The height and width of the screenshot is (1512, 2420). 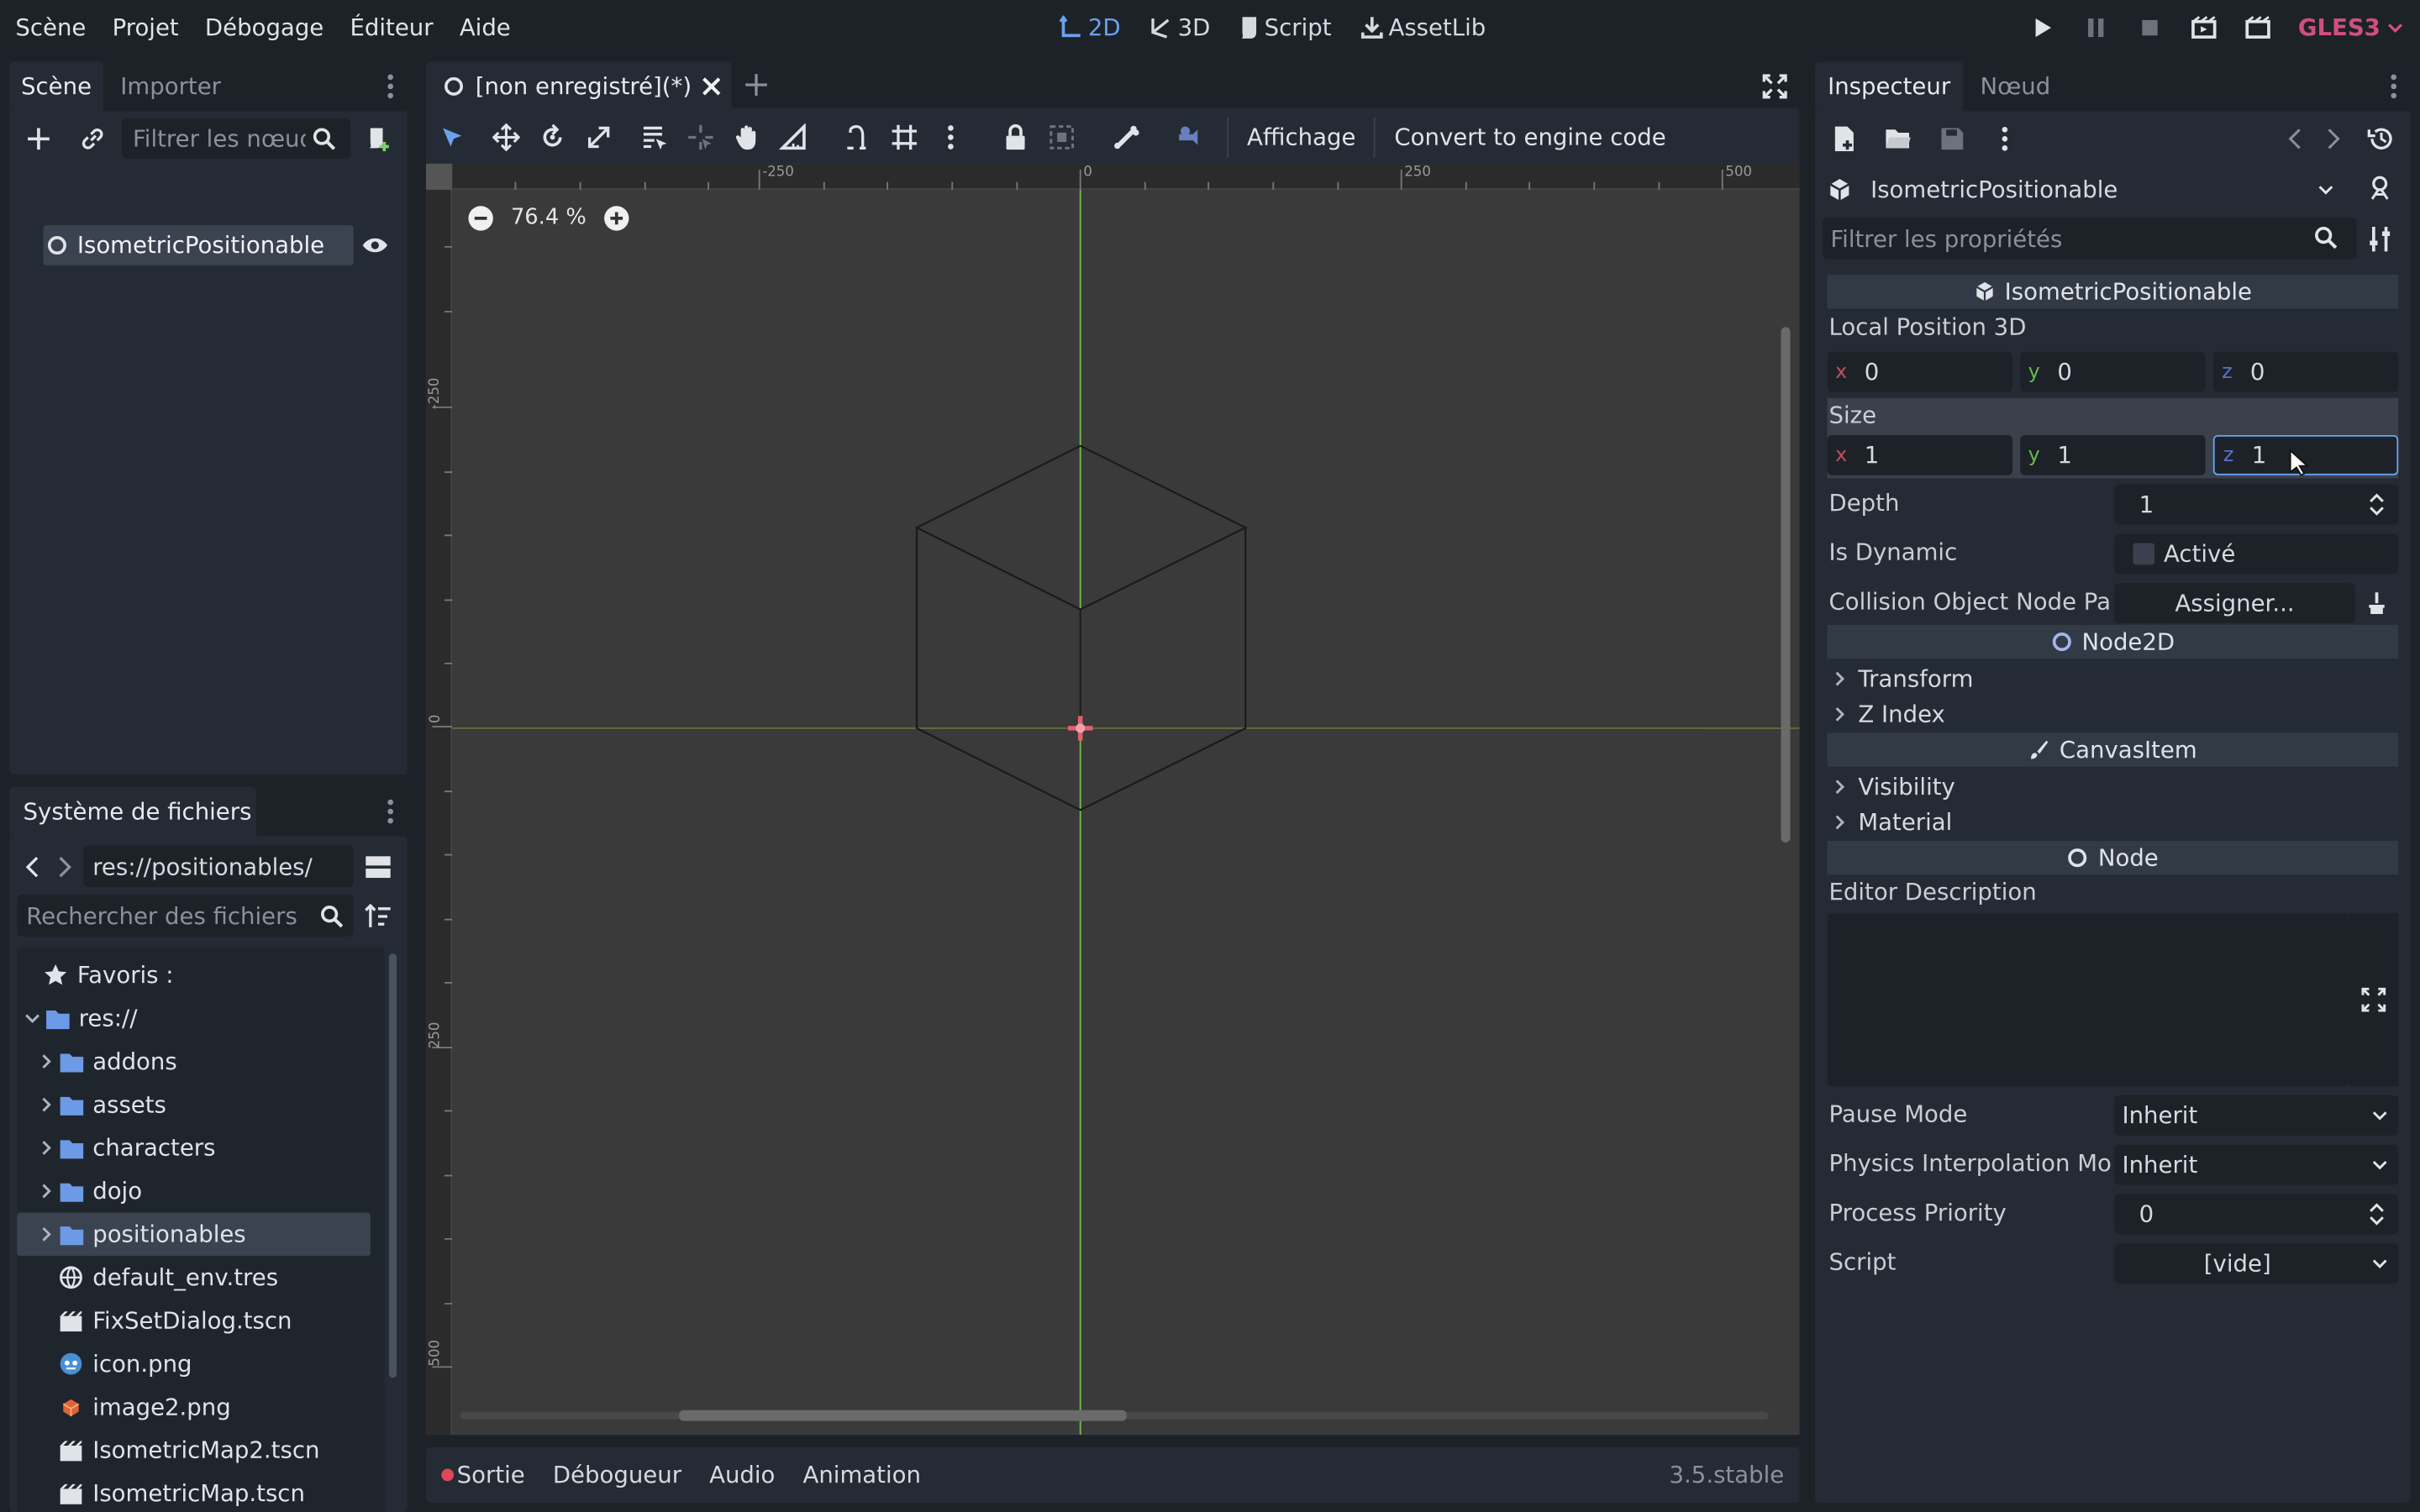 I want to click on camera-override-button, so click(x=1188, y=137).